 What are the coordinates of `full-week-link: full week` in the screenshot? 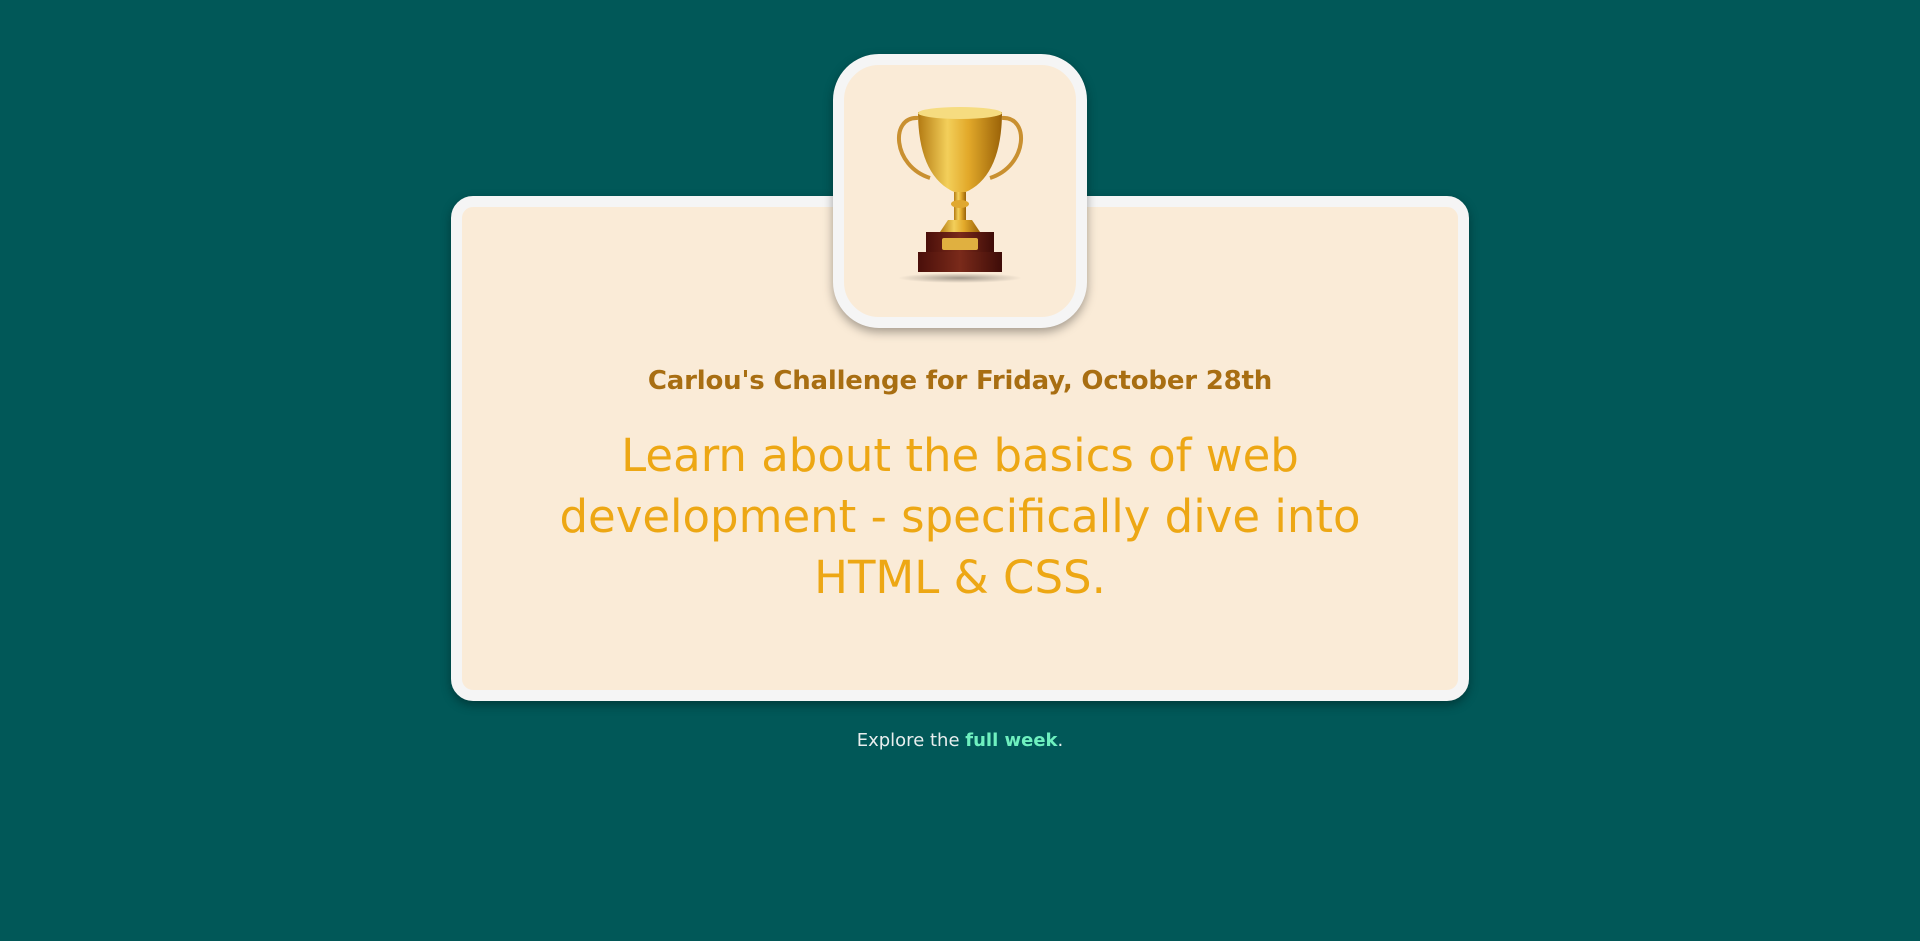 It's located at (1011, 740).